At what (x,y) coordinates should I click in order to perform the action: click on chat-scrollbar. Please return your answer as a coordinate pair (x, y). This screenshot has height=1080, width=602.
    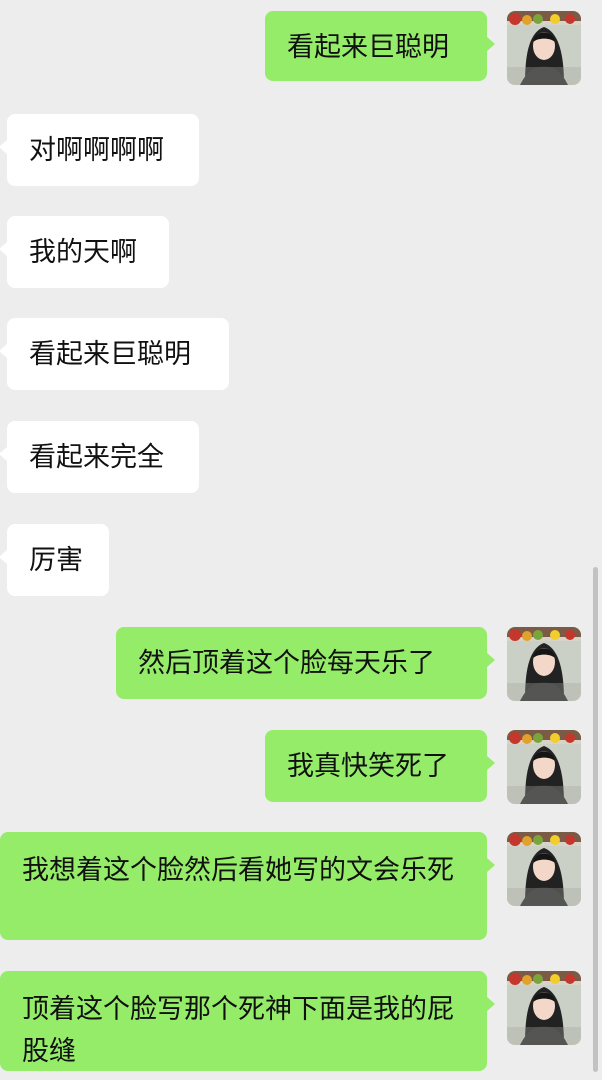
    Looking at the image, I should click on (595, 819).